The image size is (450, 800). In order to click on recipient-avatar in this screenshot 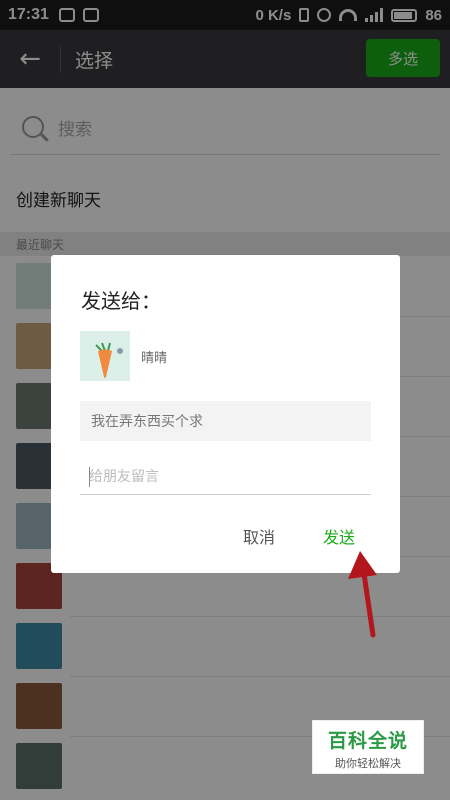, I will do `click(105, 356)`.